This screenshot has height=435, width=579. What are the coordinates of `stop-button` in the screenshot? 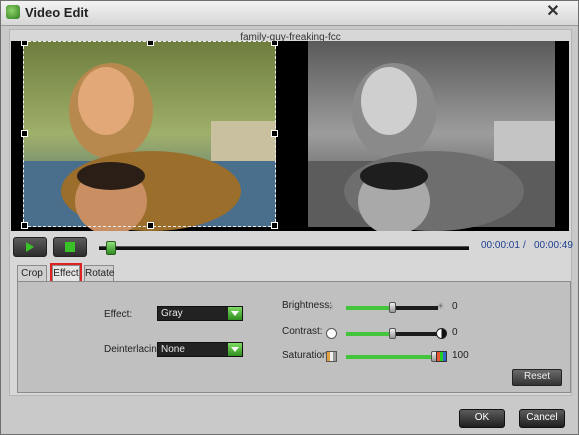 It's located at (70, 247).